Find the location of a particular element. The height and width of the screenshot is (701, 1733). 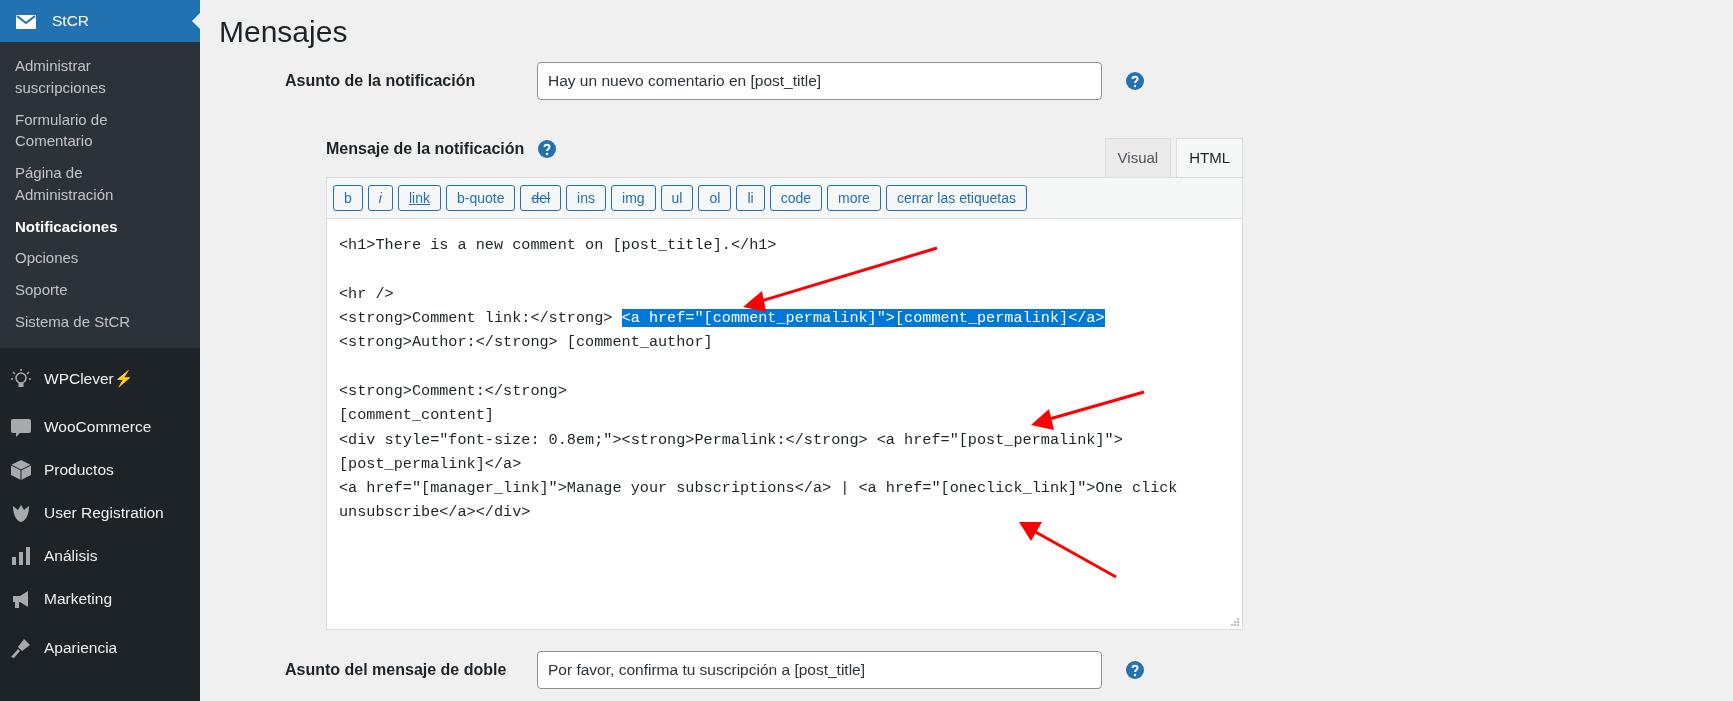

code-text: <strong>Author:</strong> [comment_author] is located at coordinates (526, 342).